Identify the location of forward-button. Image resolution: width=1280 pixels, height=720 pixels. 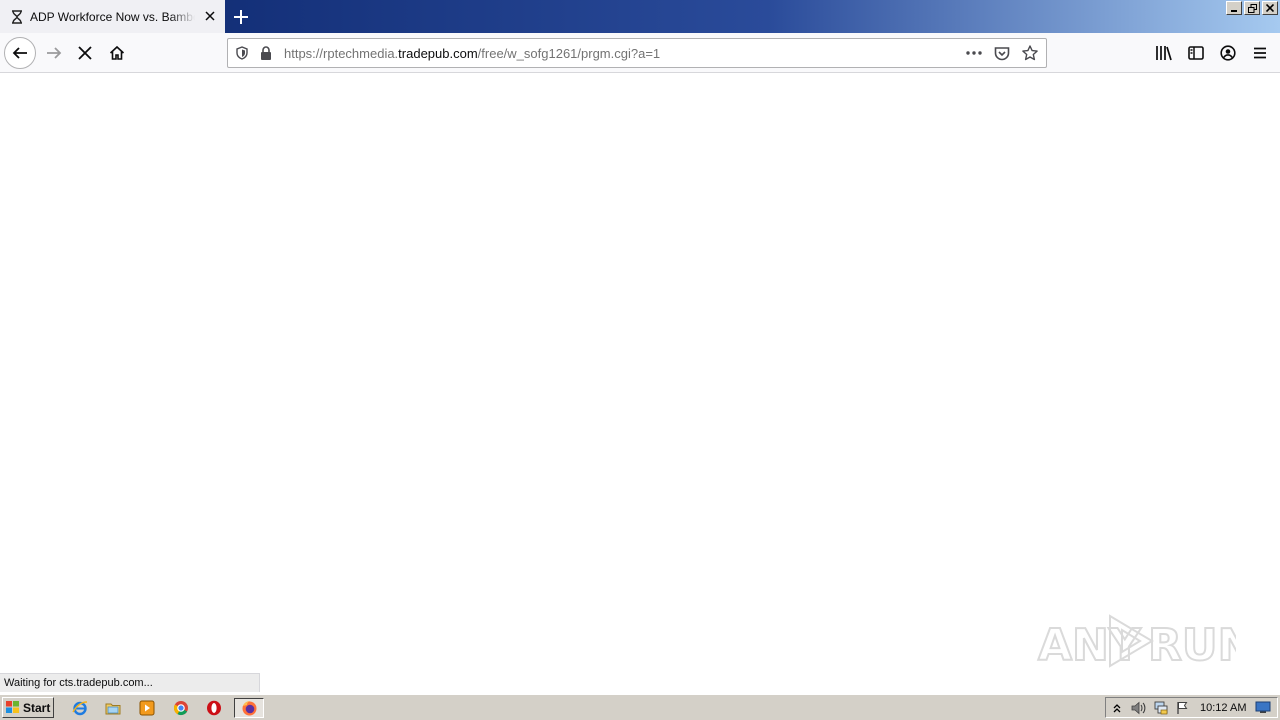
(54, 53).